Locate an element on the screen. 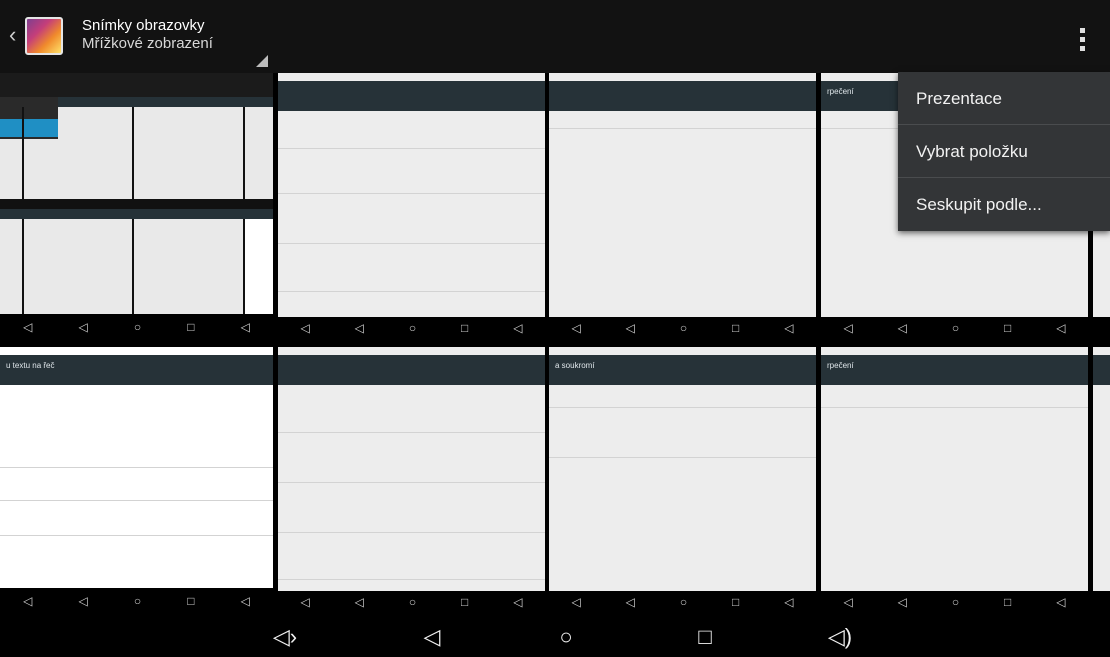 The image size is (1110, 657). thumbnail is located at coordinates (1101, 480).